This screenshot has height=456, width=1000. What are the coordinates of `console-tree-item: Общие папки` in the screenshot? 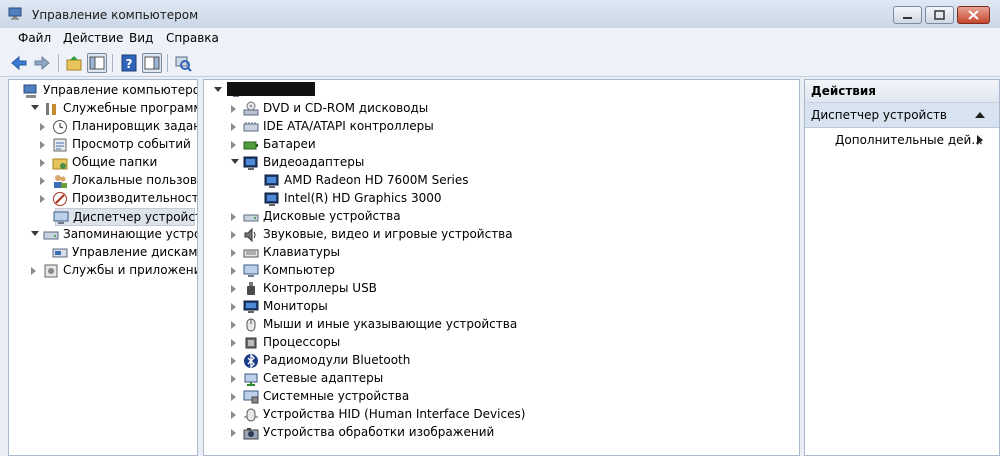 It's located at (102, 163).